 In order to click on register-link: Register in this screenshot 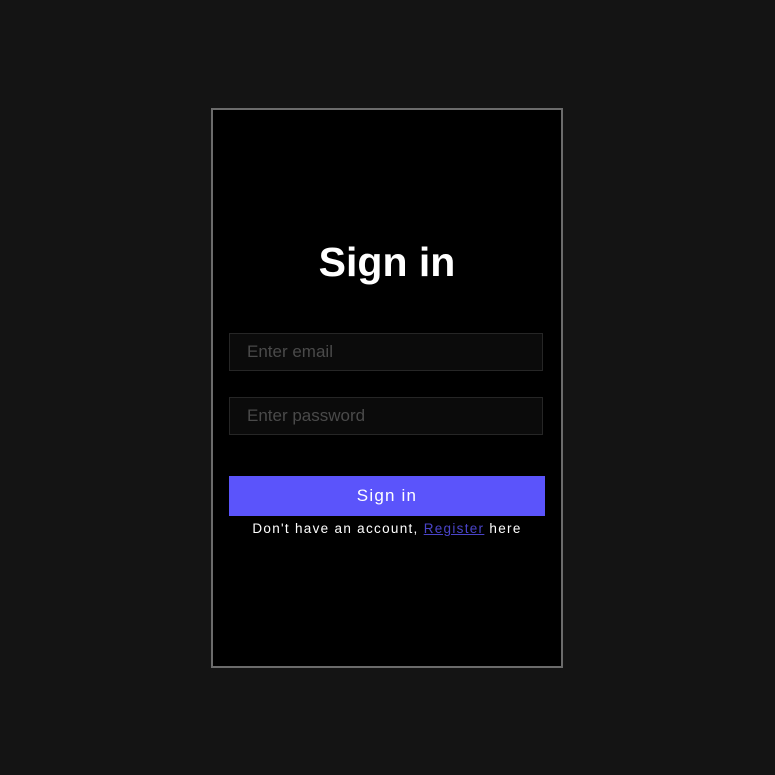, I will do `click(454, 528)`.